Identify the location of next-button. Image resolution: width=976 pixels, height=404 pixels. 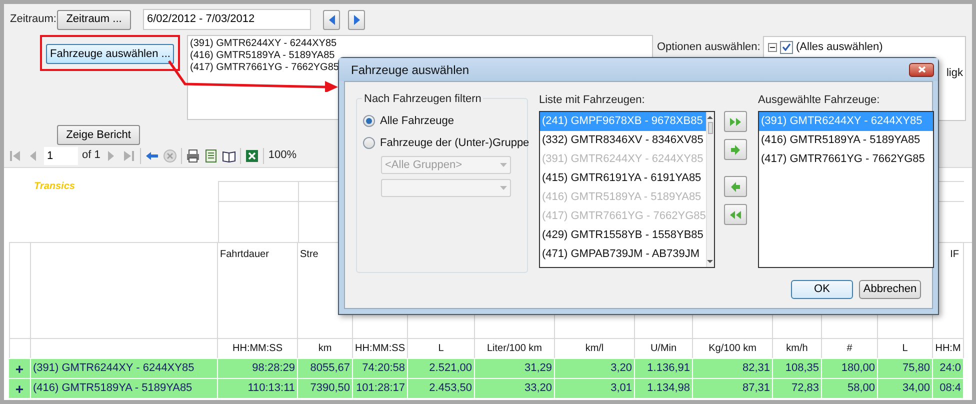
(356, 20).